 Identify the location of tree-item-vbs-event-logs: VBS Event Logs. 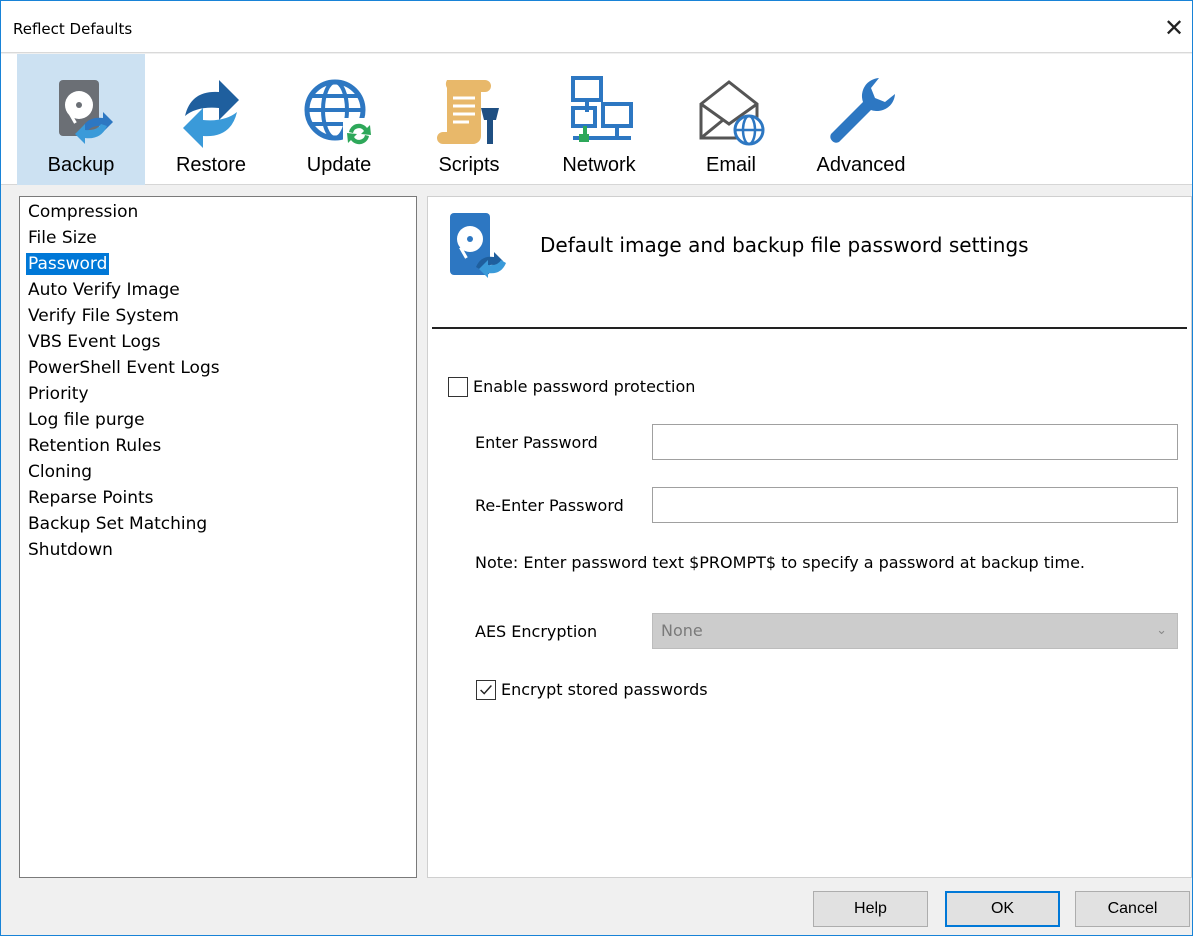
(94, 342).